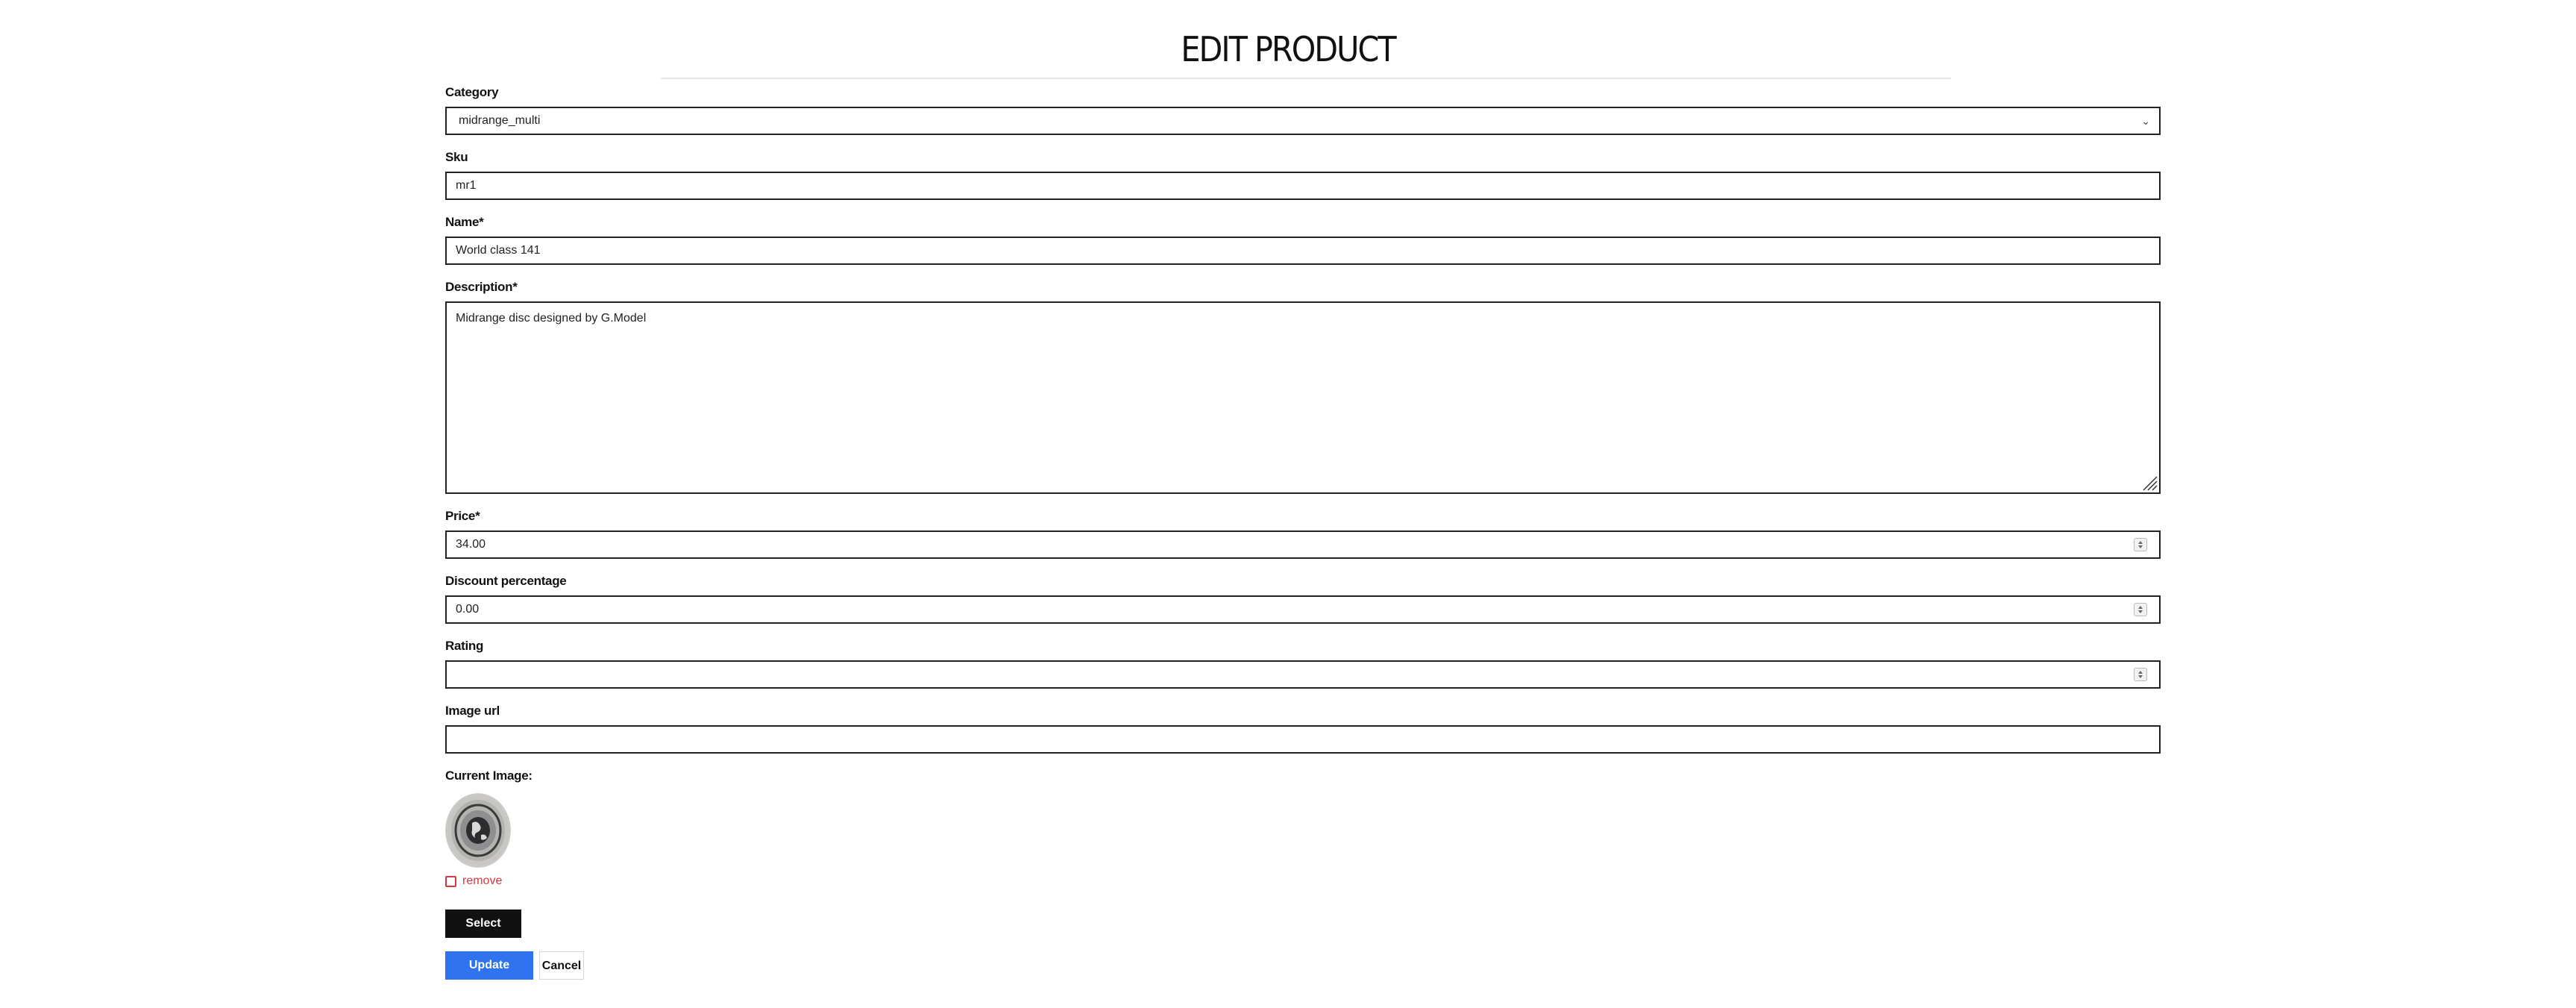 The height and width of the screenshot is (1008, 2576). I want to click on description-textarea: Midrange disc designed by G.Model, so click(1303, 397).